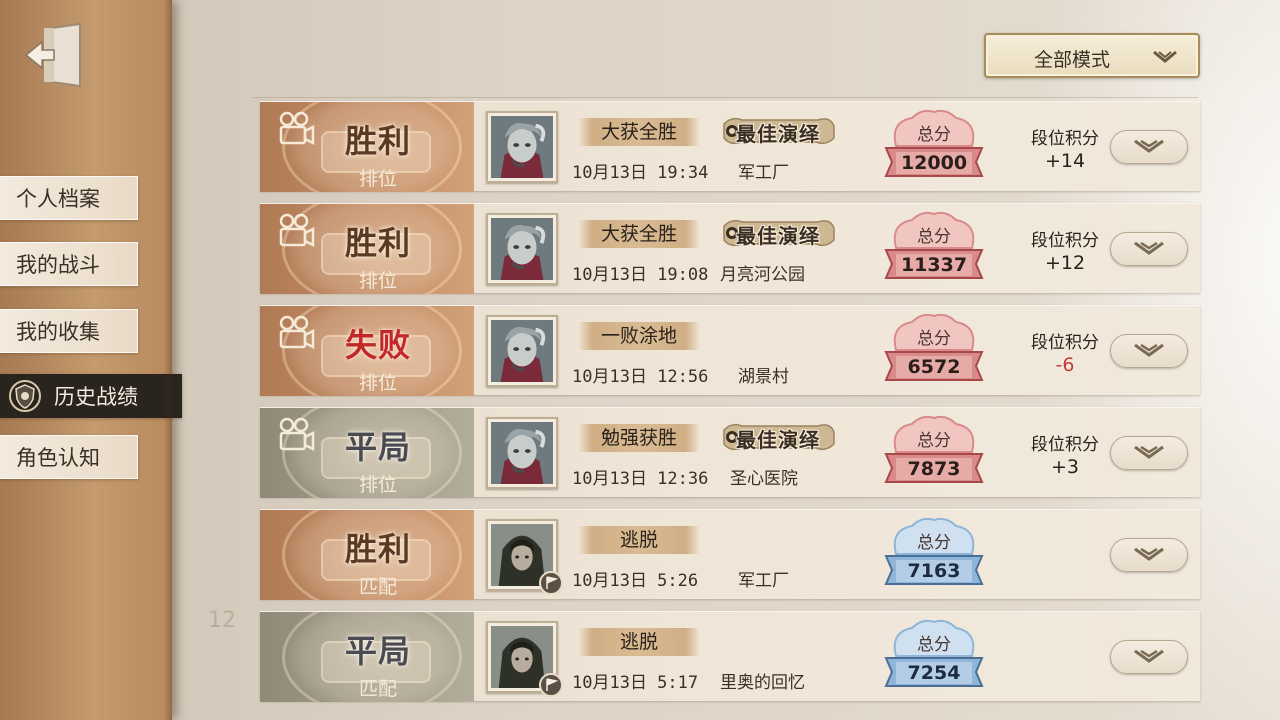 This screenshot has height=720, width=1280. I want to click on result-badge: 失败 排位, so click(367, 351).